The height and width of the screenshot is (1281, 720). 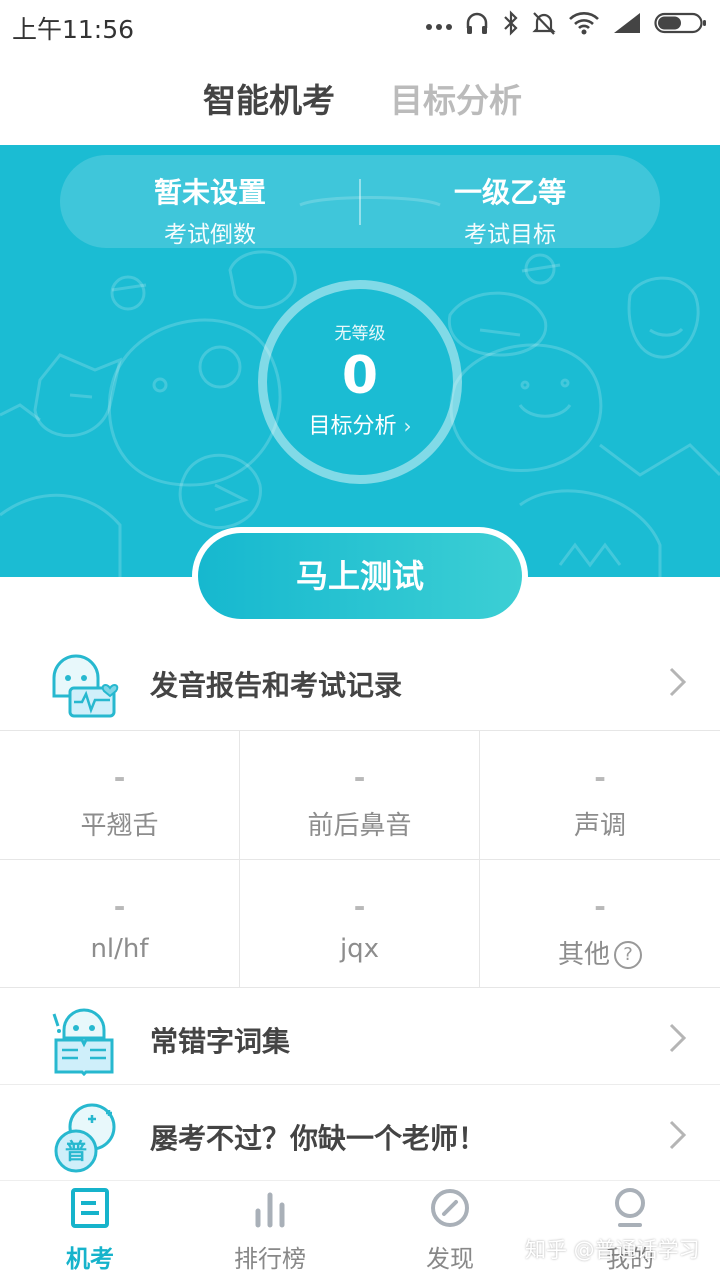 I want to click on status-time: 上午11:56, so click(x=73, y=29).